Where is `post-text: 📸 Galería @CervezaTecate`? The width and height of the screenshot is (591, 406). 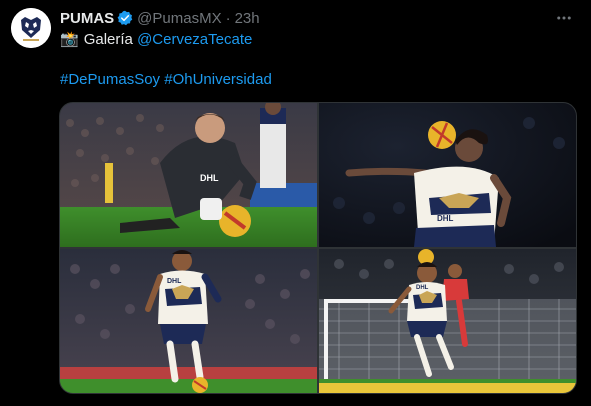 post-text: 📸 Galería @CervezaTecate is located at coordinates (156, 39).